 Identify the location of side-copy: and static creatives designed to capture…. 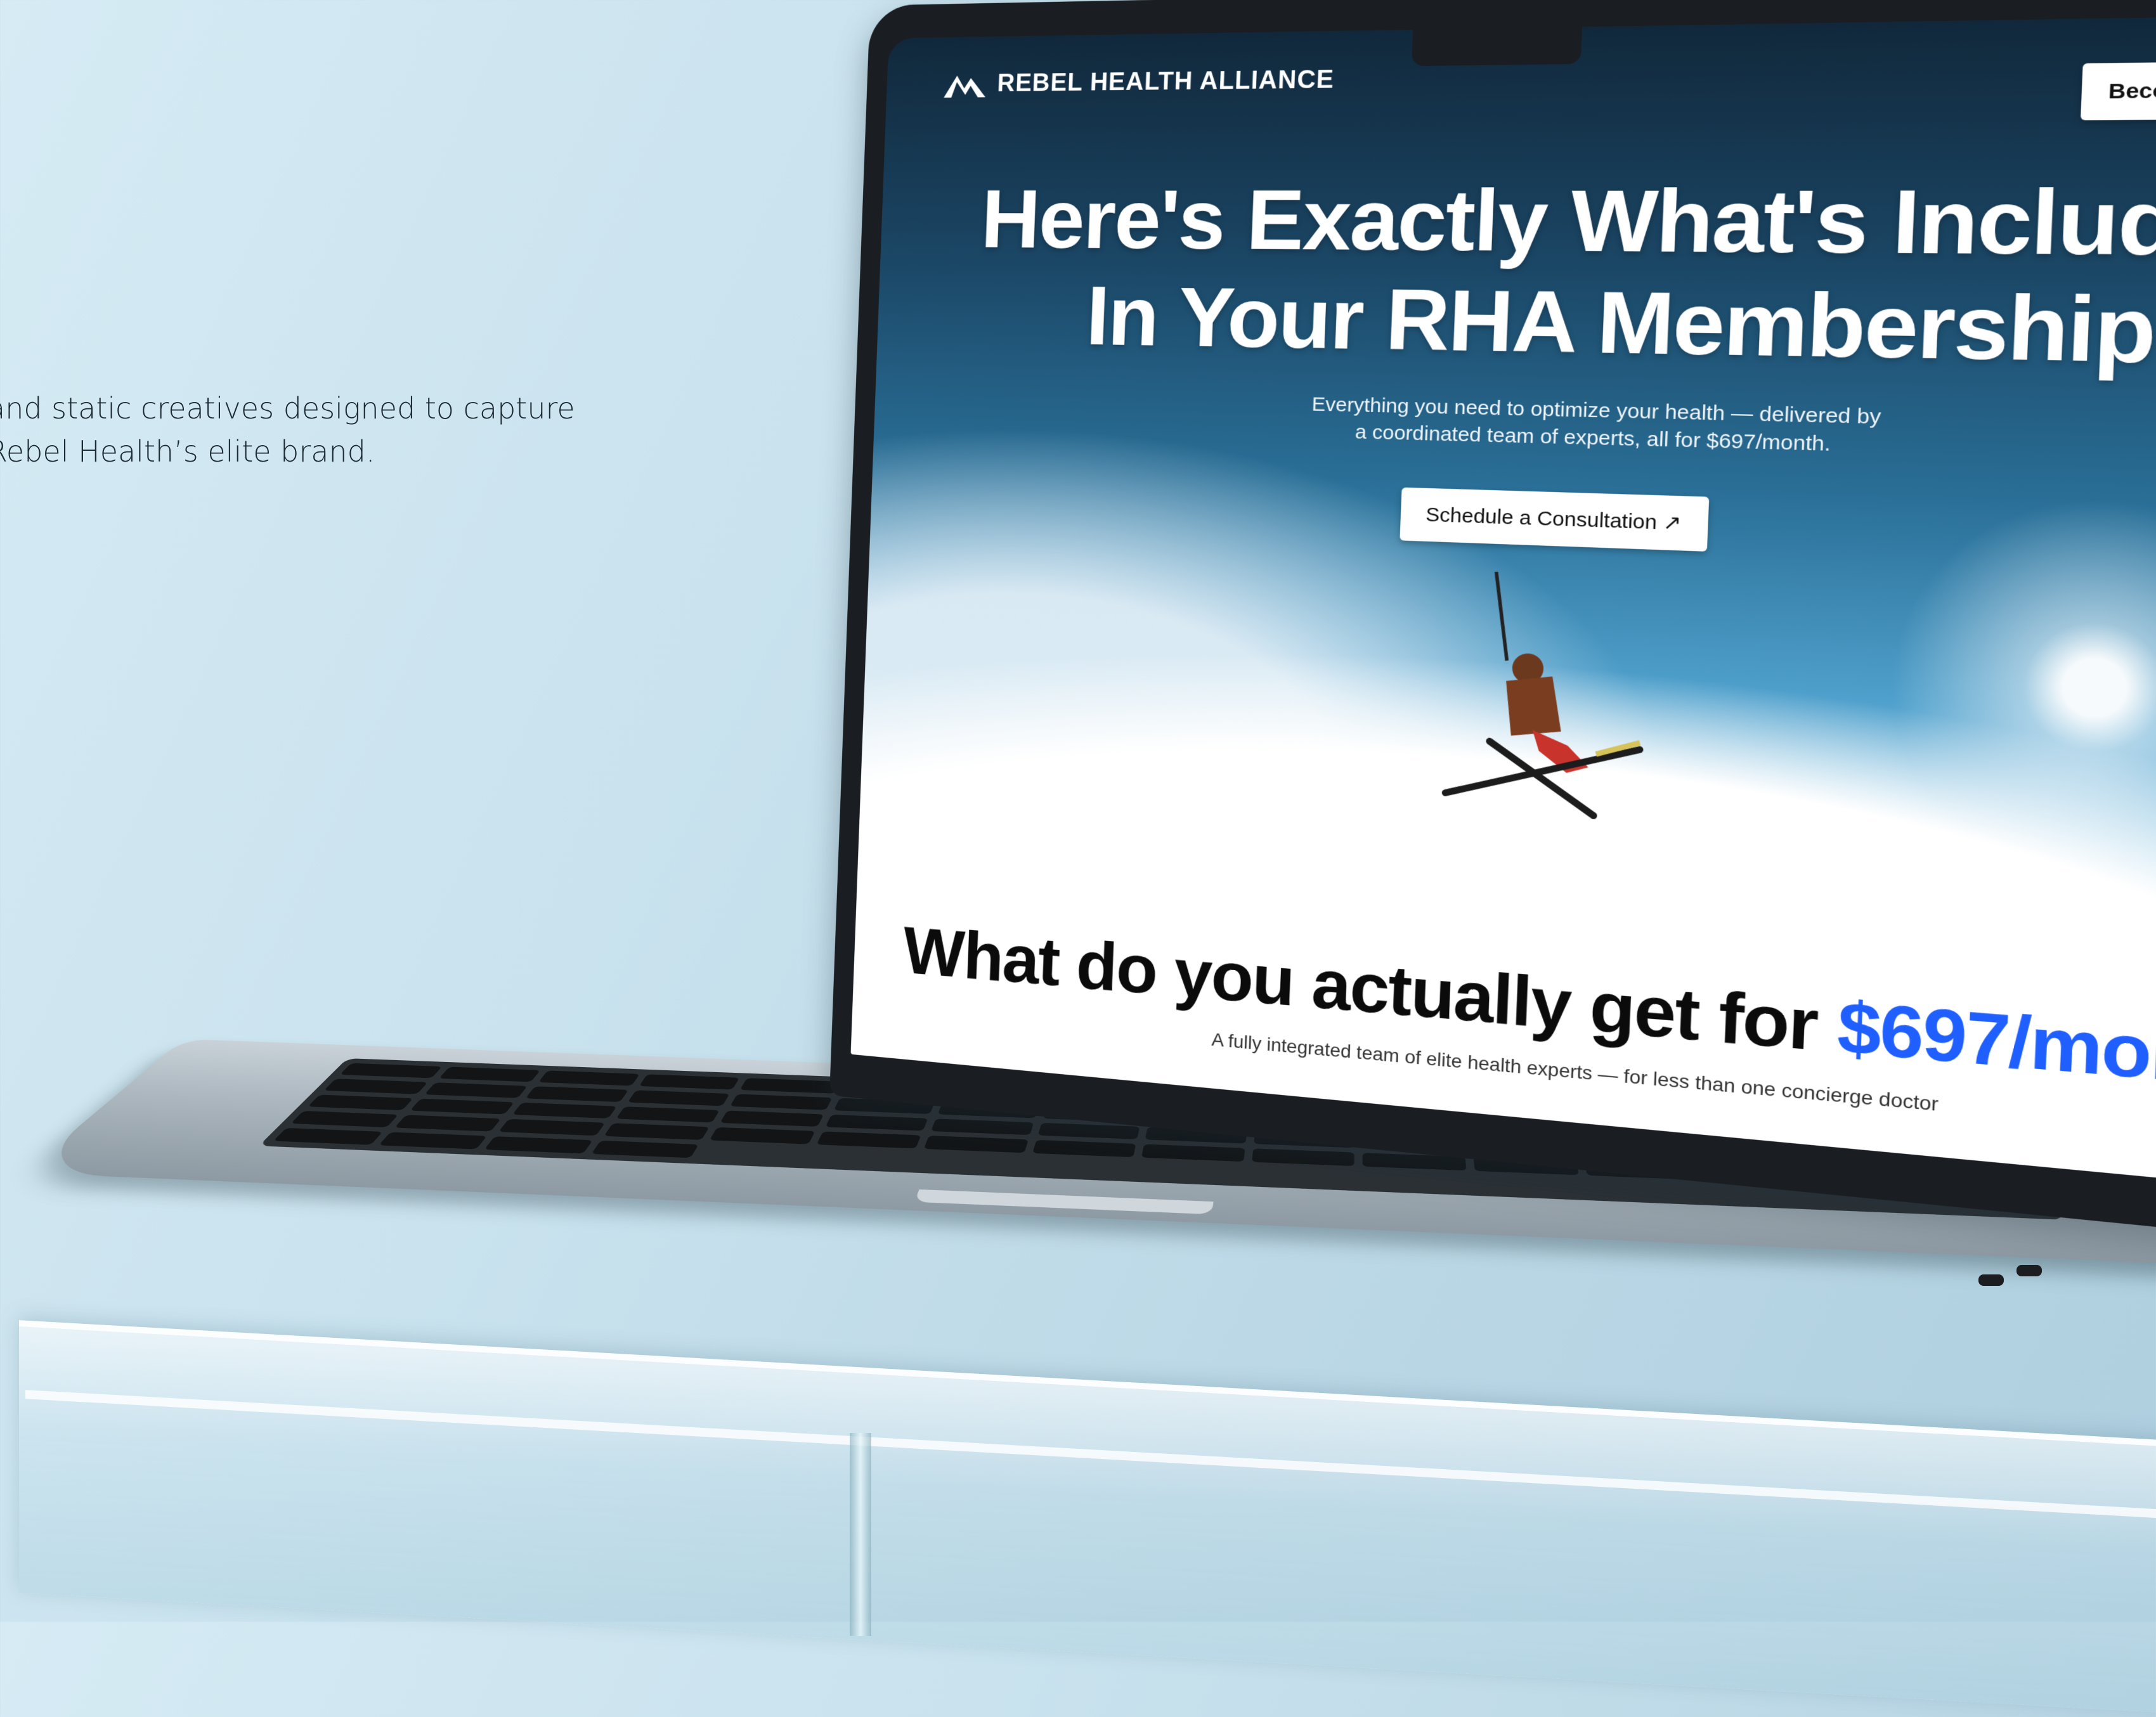
(285, 430).